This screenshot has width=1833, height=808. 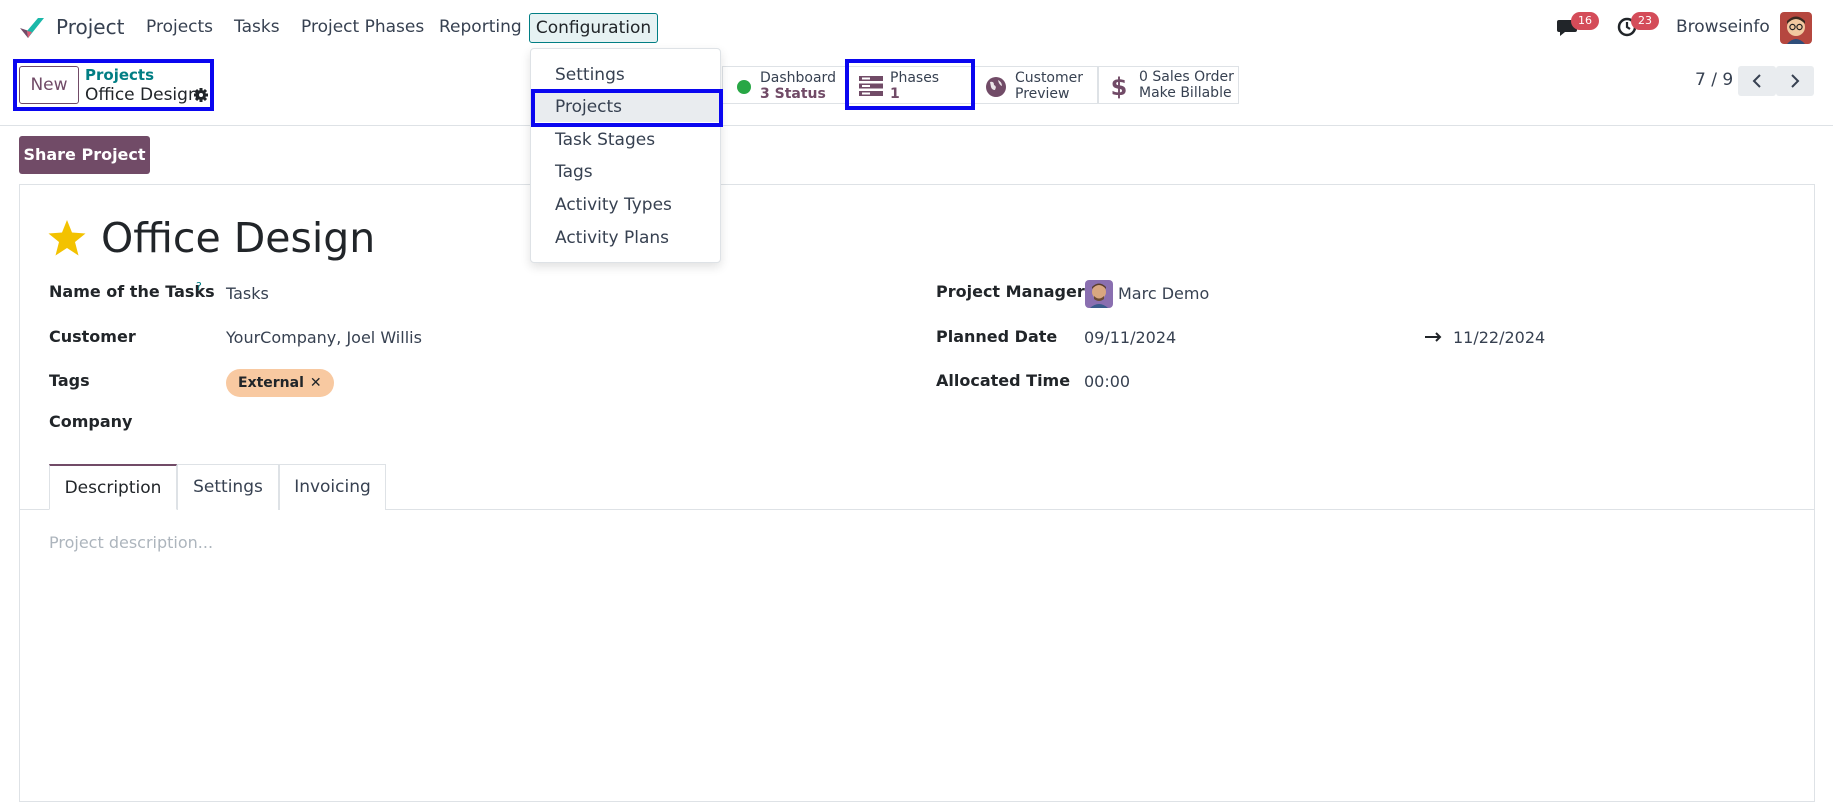 What do you see at coordinates (257, 27) in the screenshot?
I see `menu-tasks: Tasks` at bounding box center [257, 27].